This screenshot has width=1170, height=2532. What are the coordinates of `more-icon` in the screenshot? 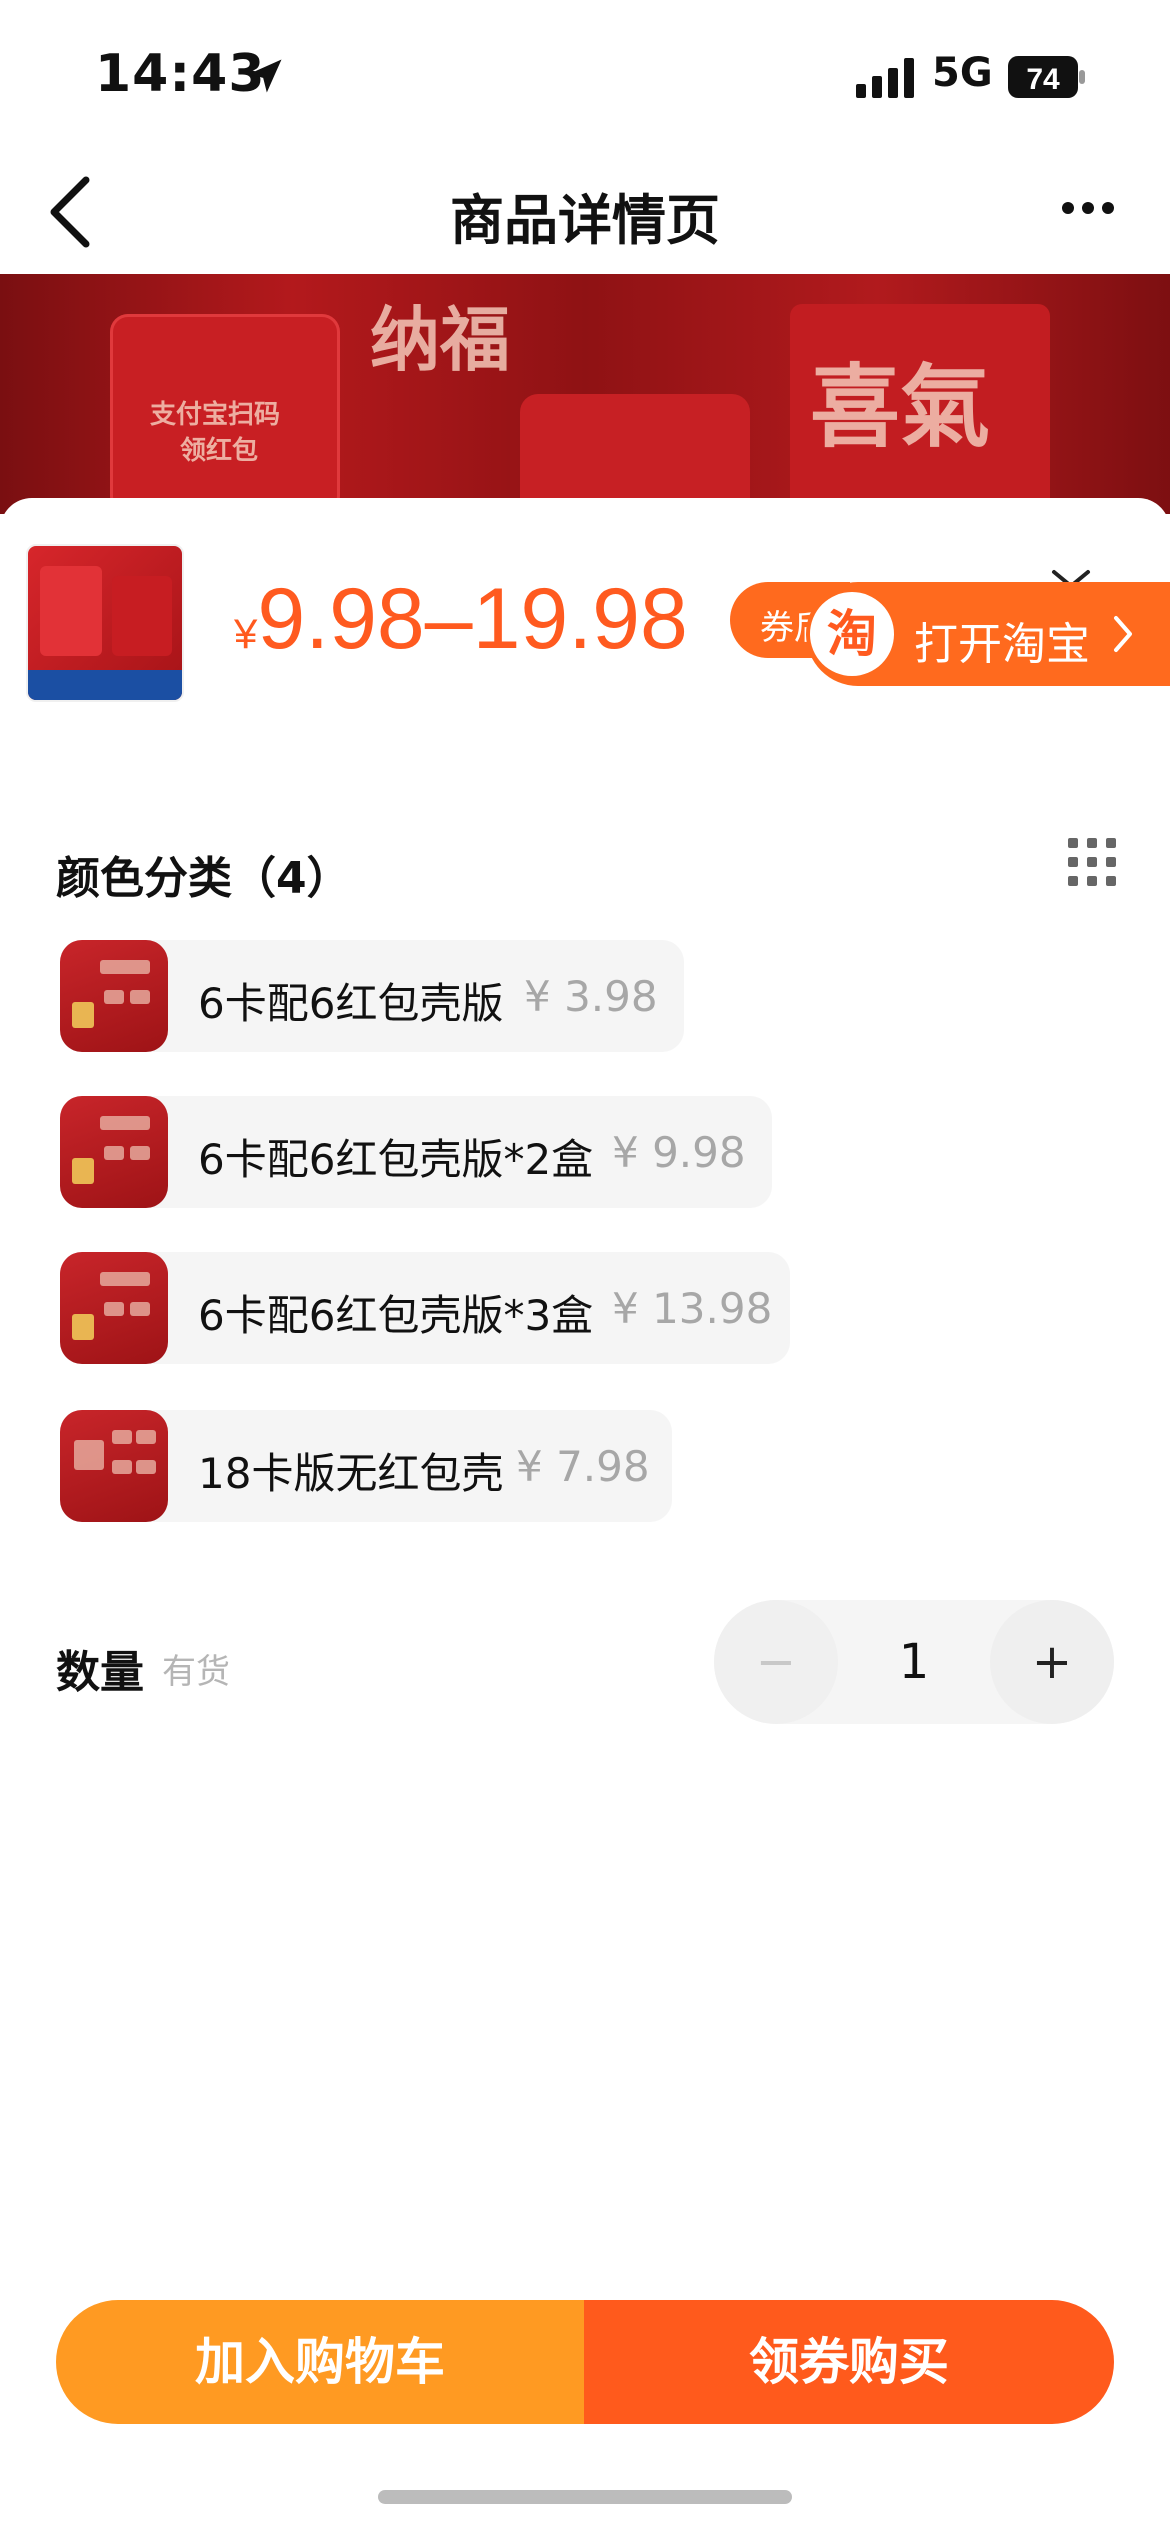 It's located at (1088, 208).